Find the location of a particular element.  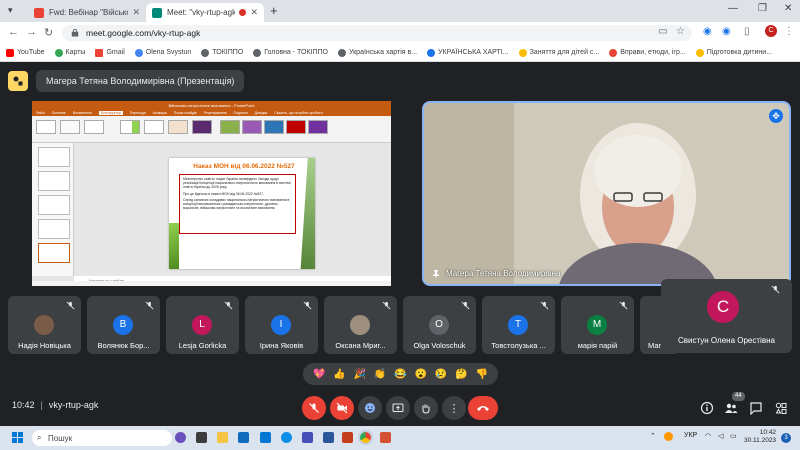

leave-call-button is located at coordinates (483, 408).